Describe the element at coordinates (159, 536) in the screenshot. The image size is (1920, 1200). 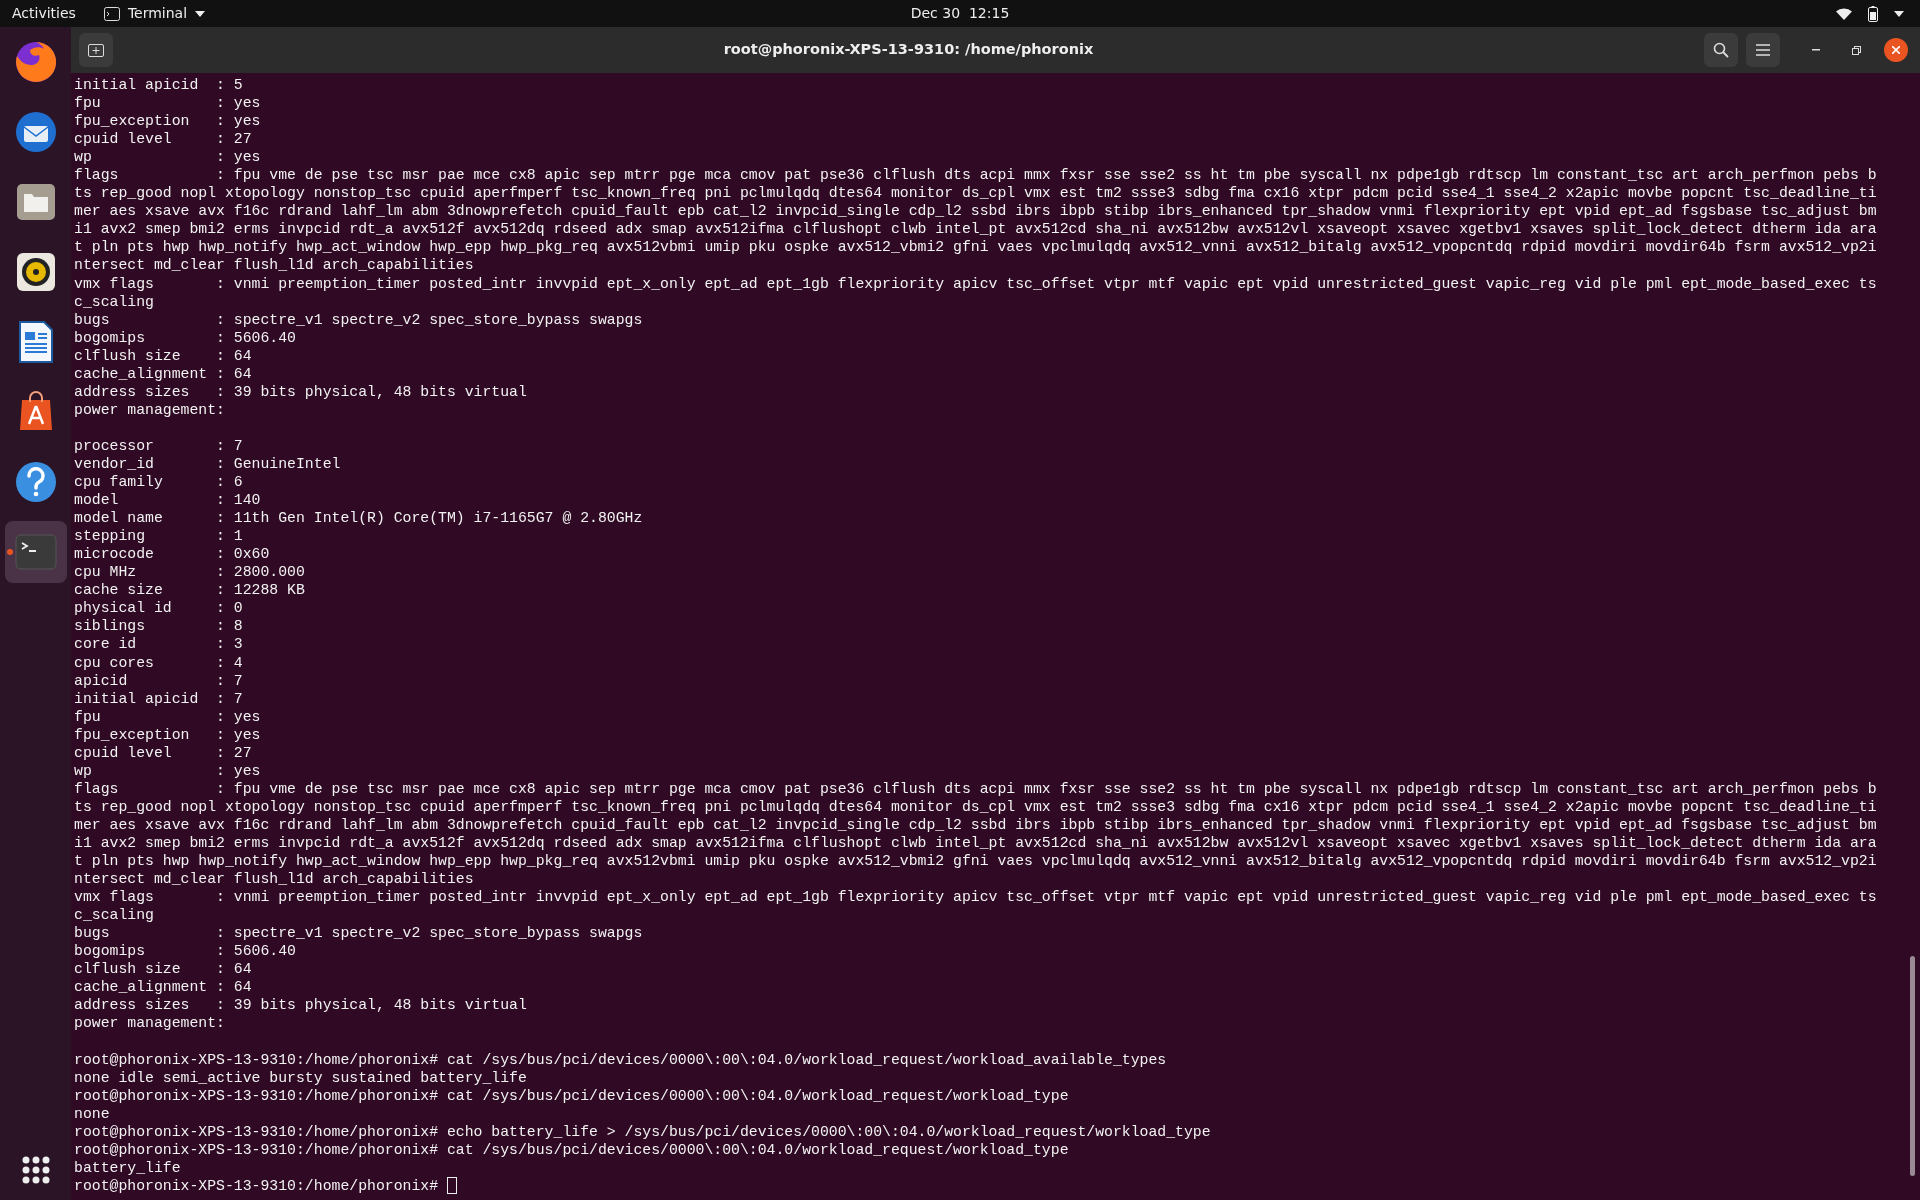
I see `terminal-line: stepping : 1` at that location.